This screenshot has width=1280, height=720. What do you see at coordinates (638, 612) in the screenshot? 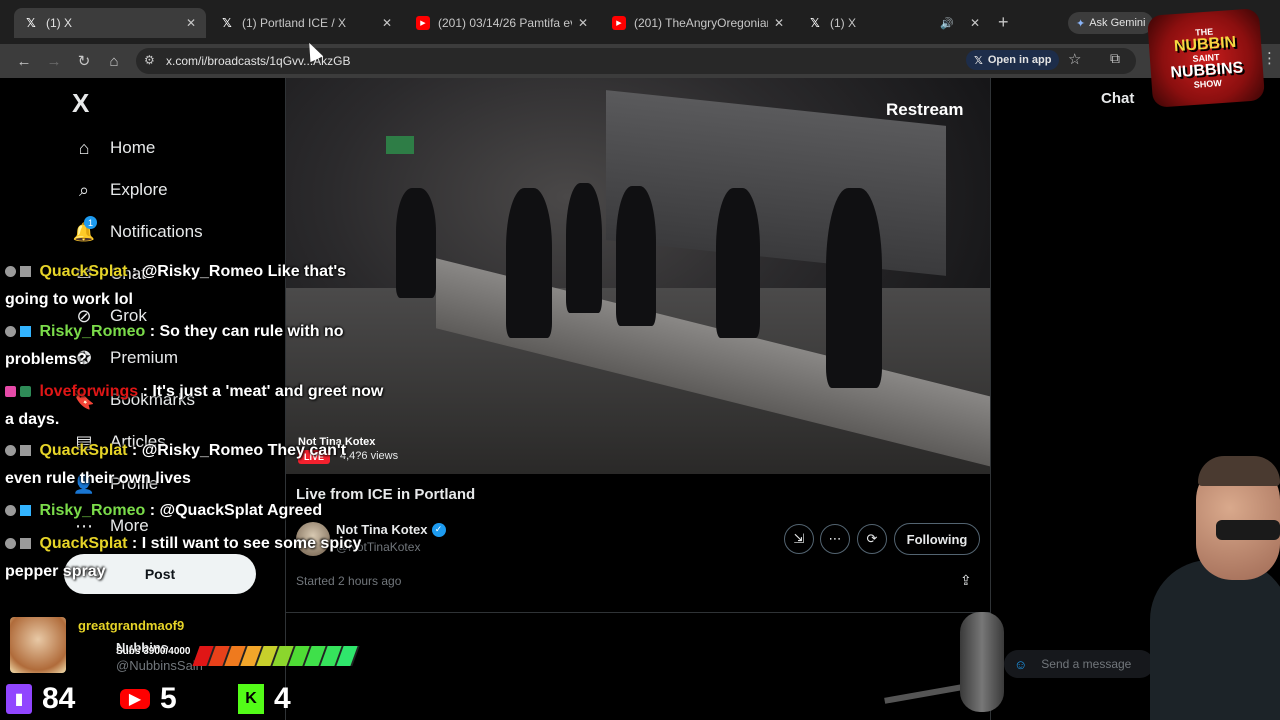
I see `content-divider` at bounding box center [638, 612].